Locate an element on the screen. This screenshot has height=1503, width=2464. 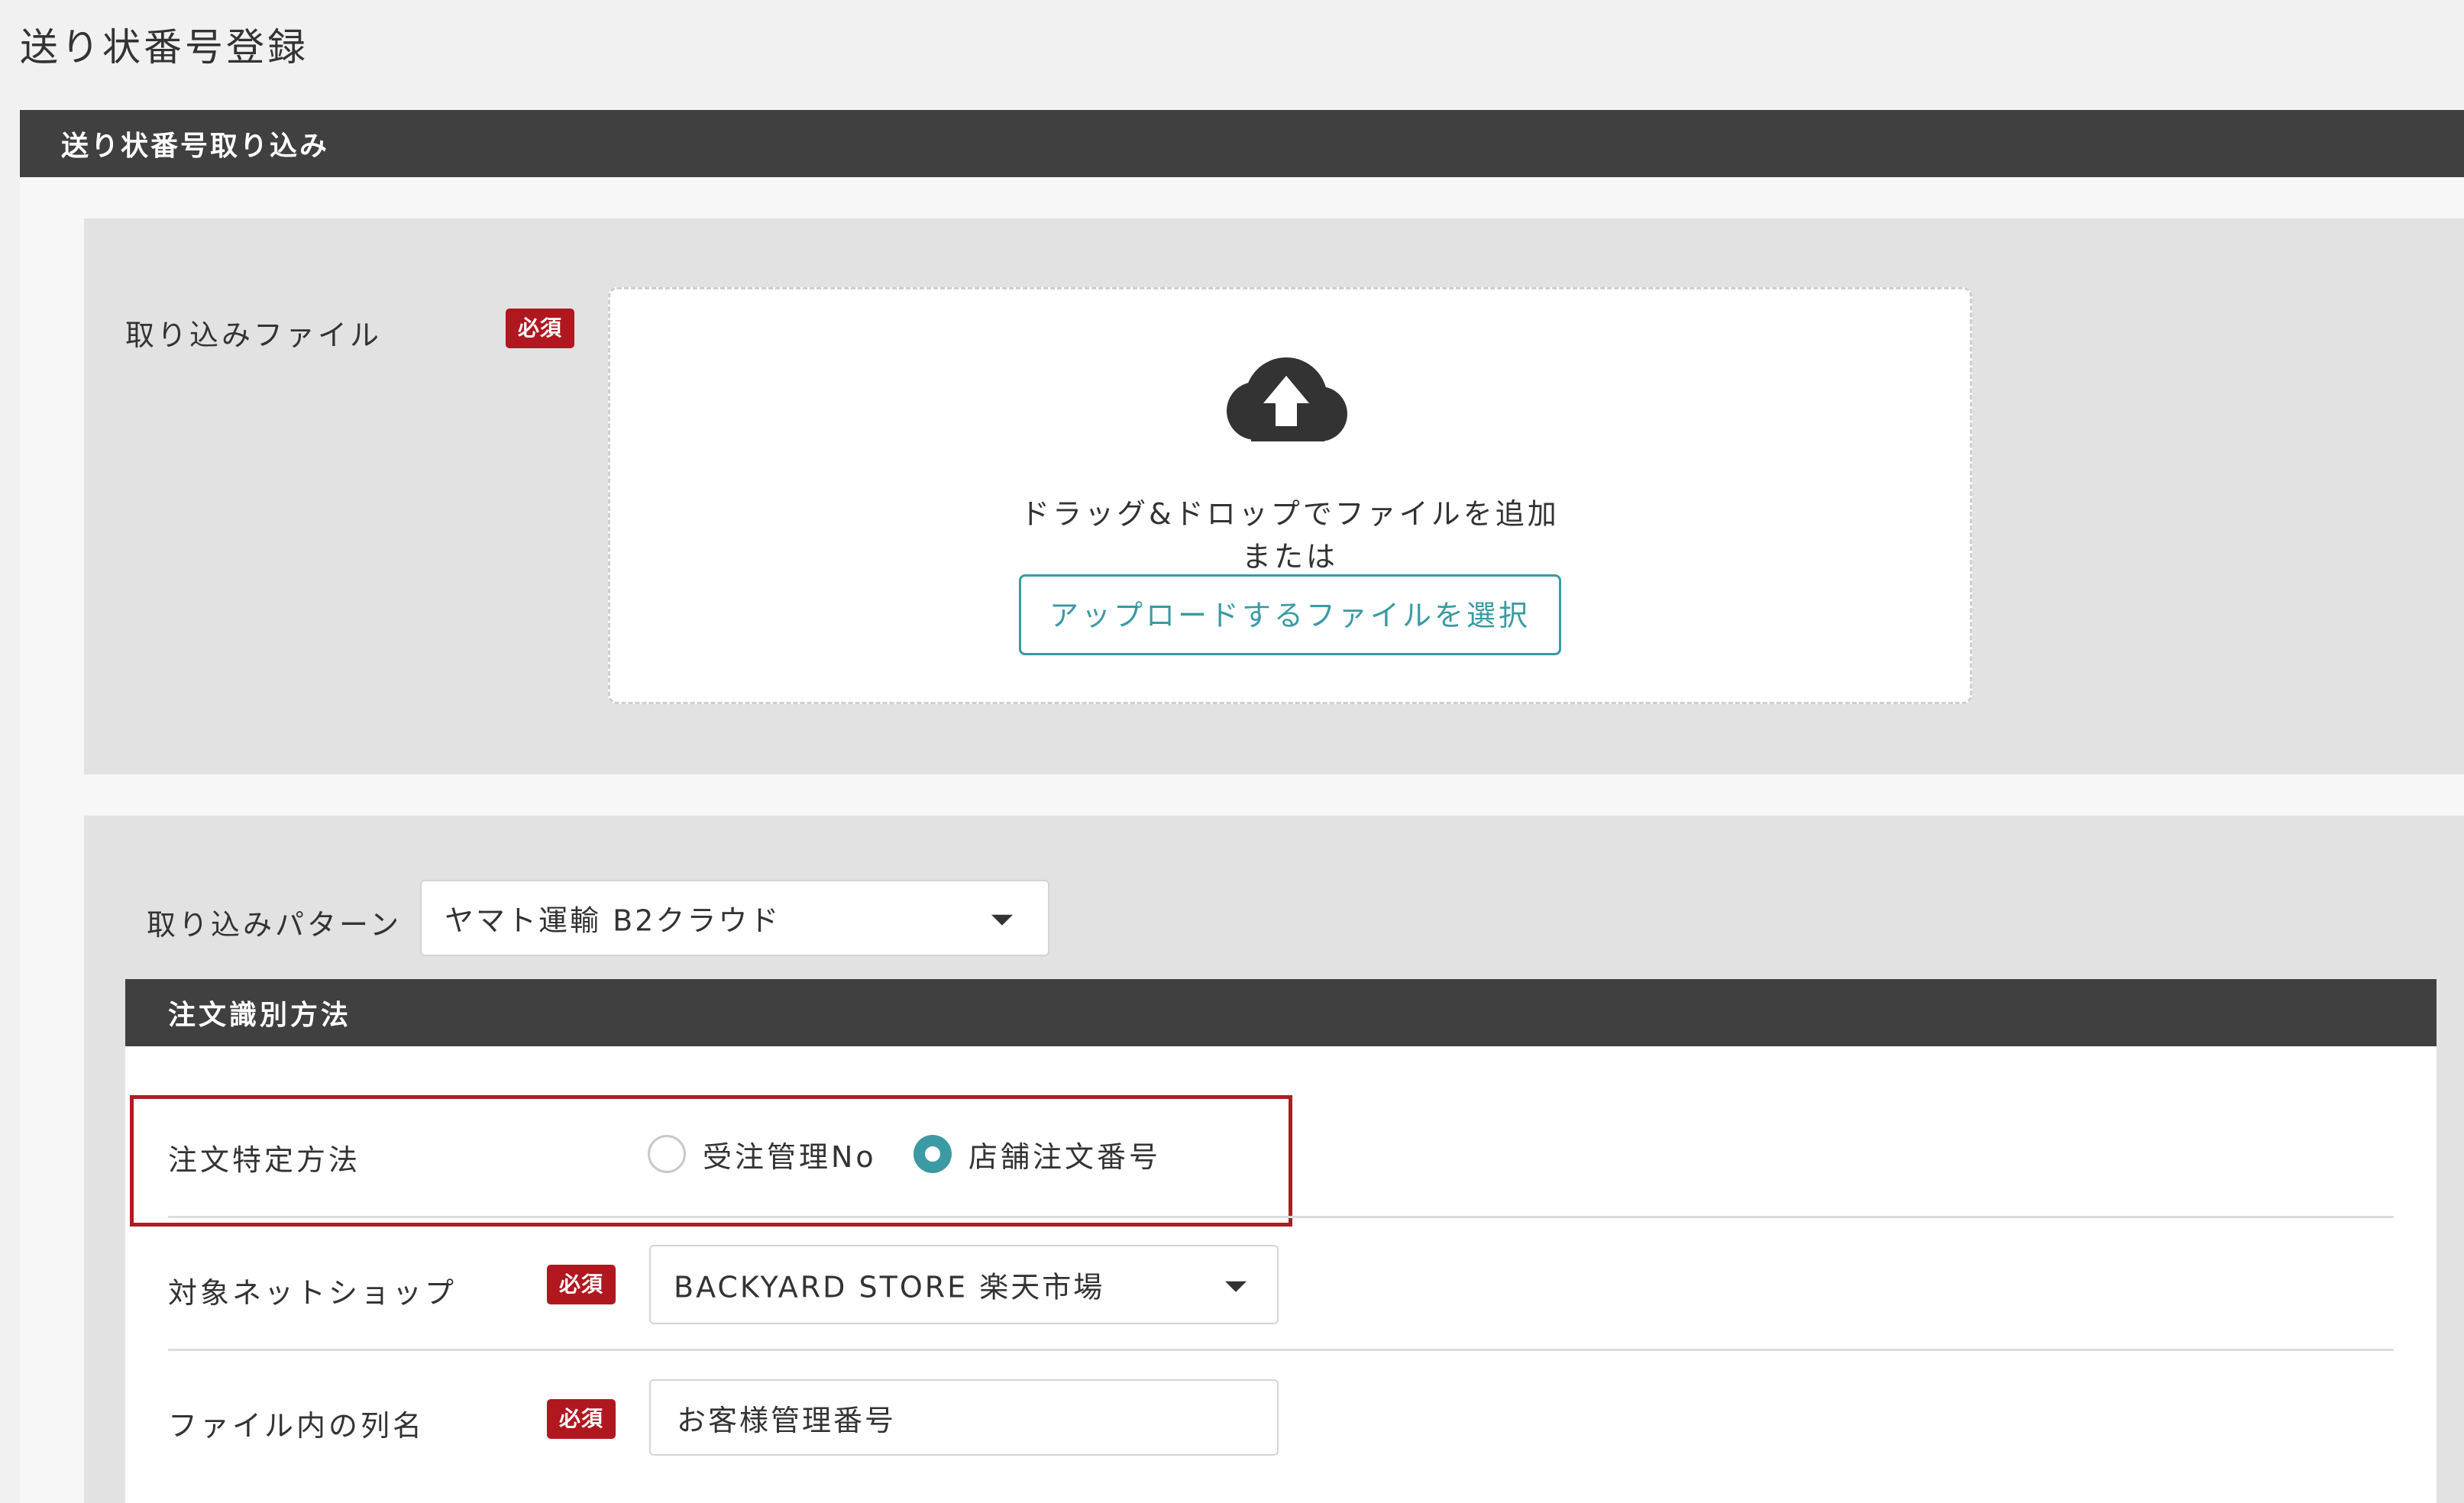
file-field-label: 取り込みファイル is located at coordinates (254, 335).